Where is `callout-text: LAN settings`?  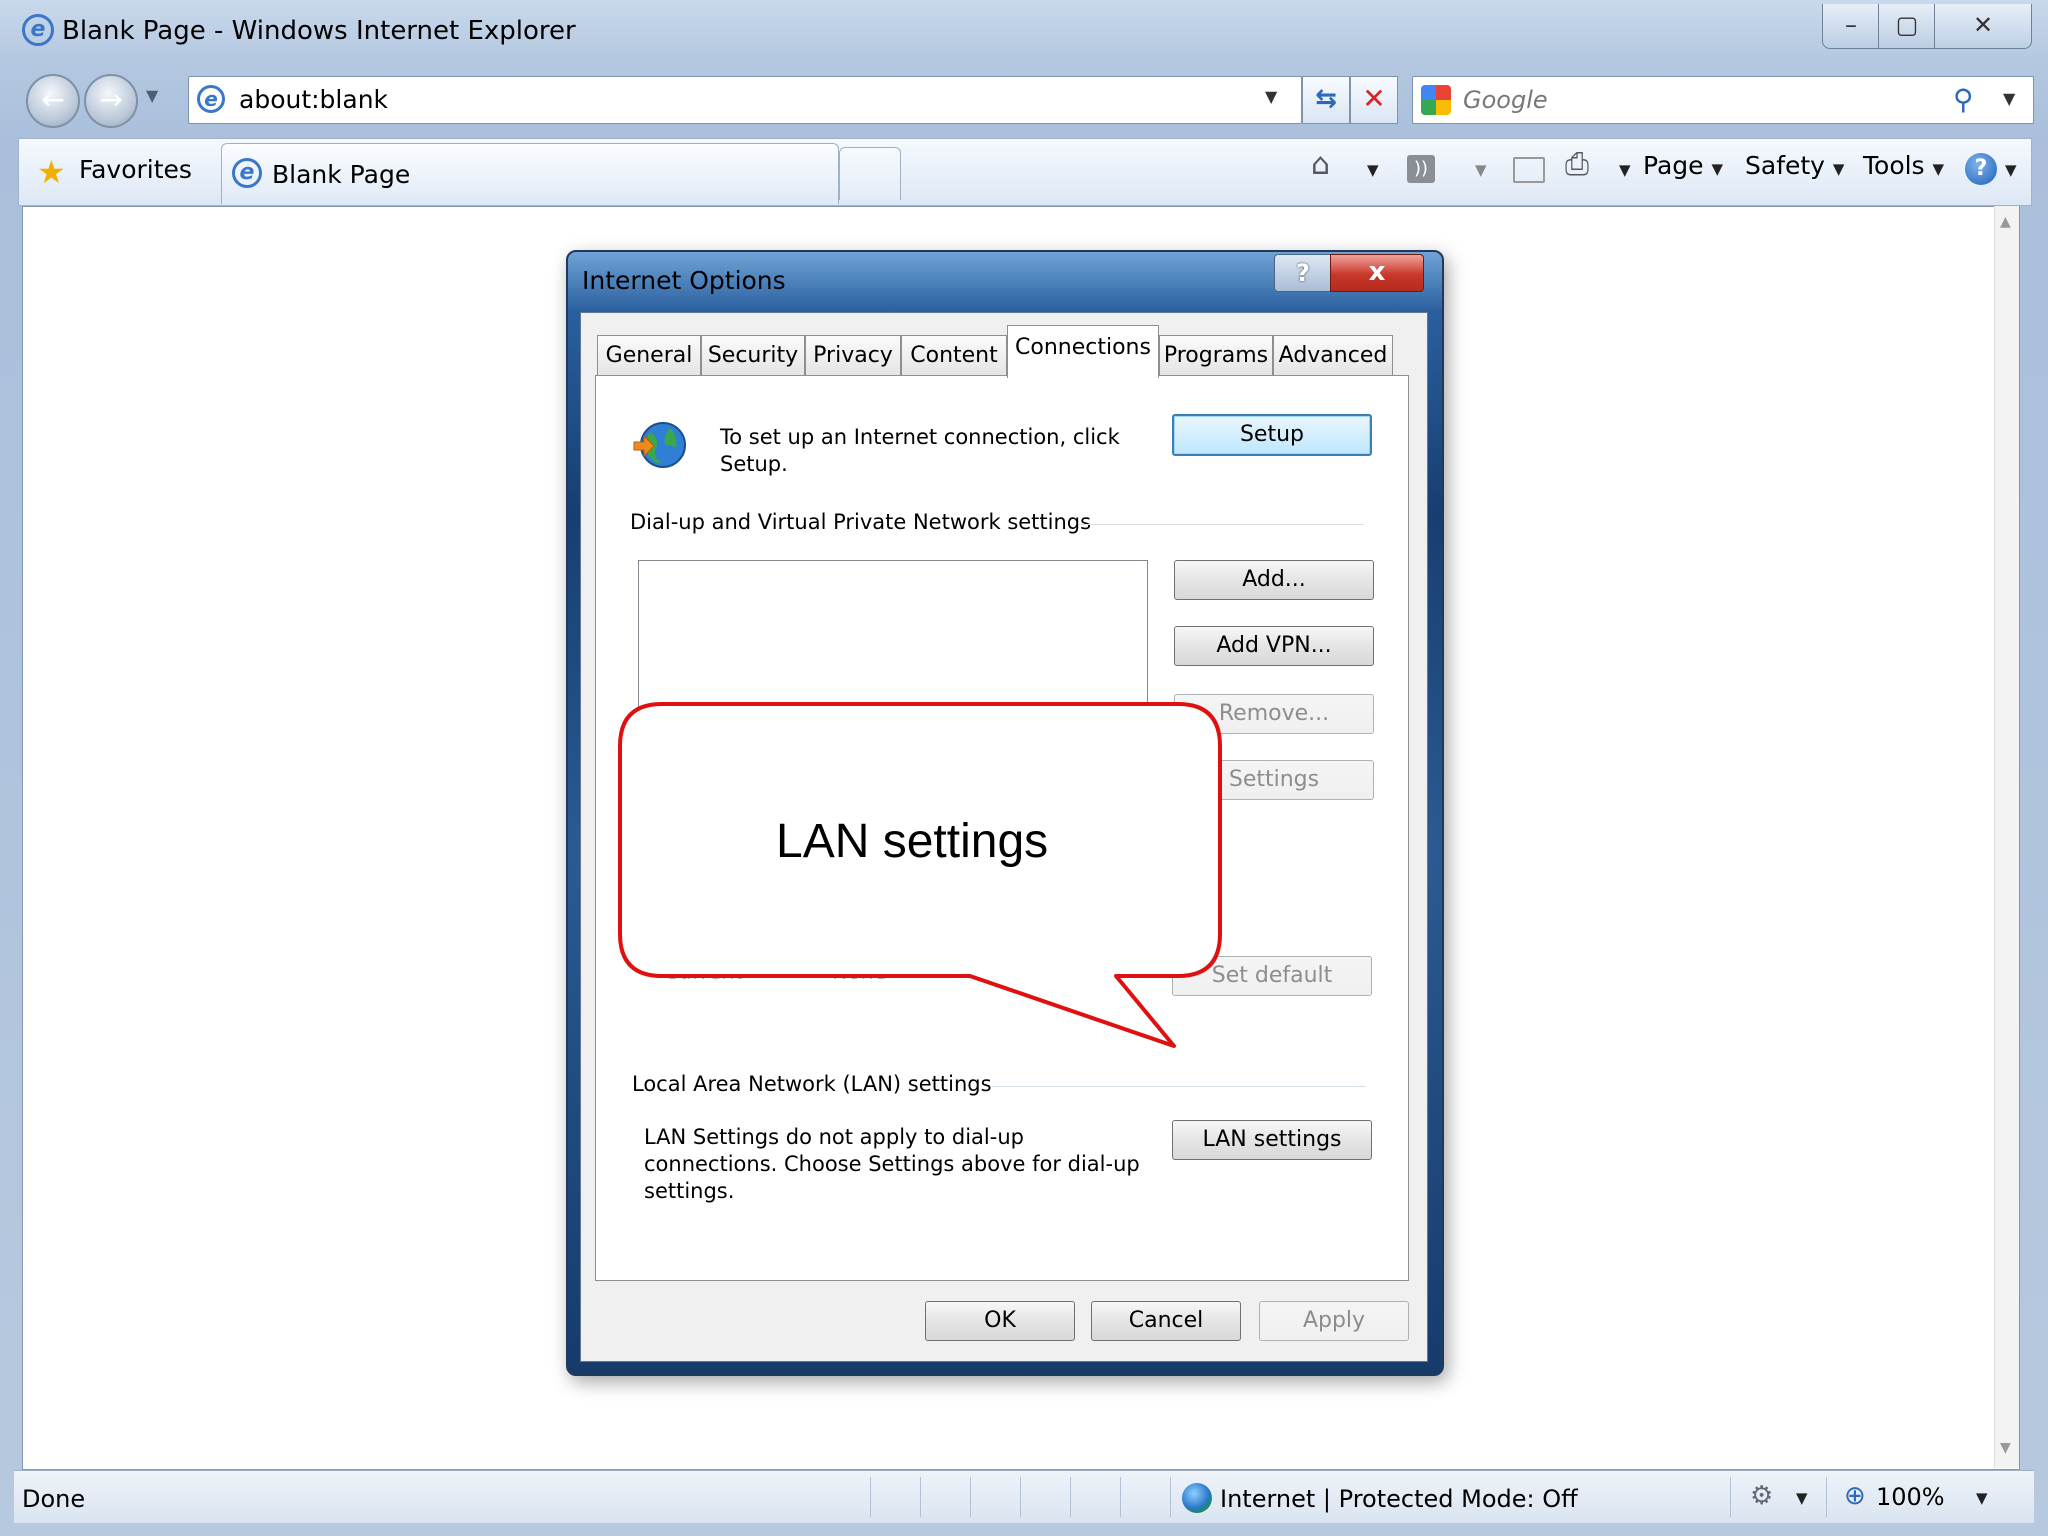 callout-text: LAN settings is located at coordinates (912, 841).